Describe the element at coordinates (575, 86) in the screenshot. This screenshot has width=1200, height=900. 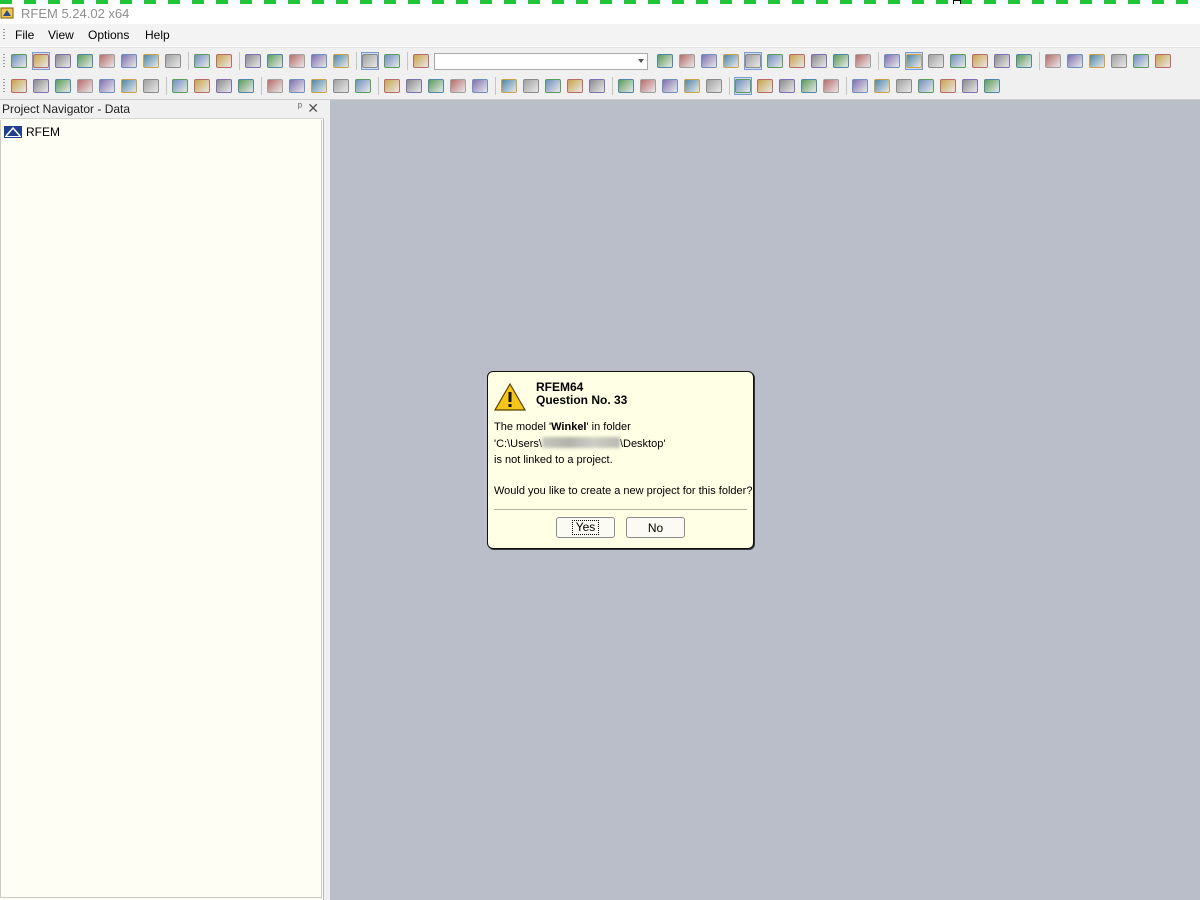
I see `view-iso-button` at that location.